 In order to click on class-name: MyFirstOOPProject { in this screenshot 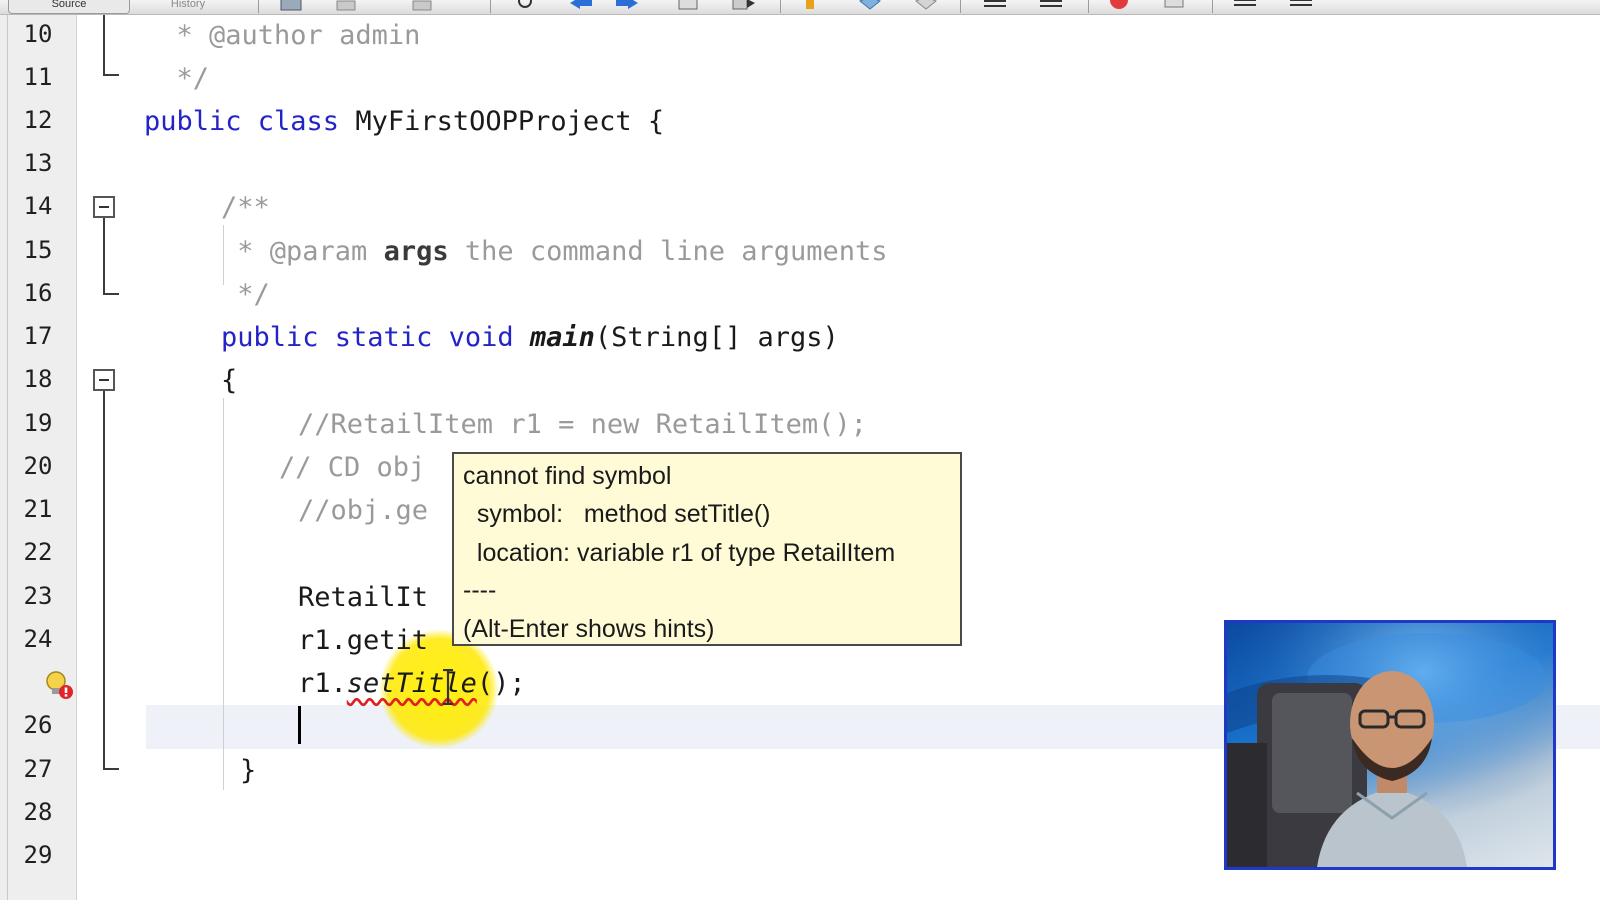, I will do `click(502, 121)`.